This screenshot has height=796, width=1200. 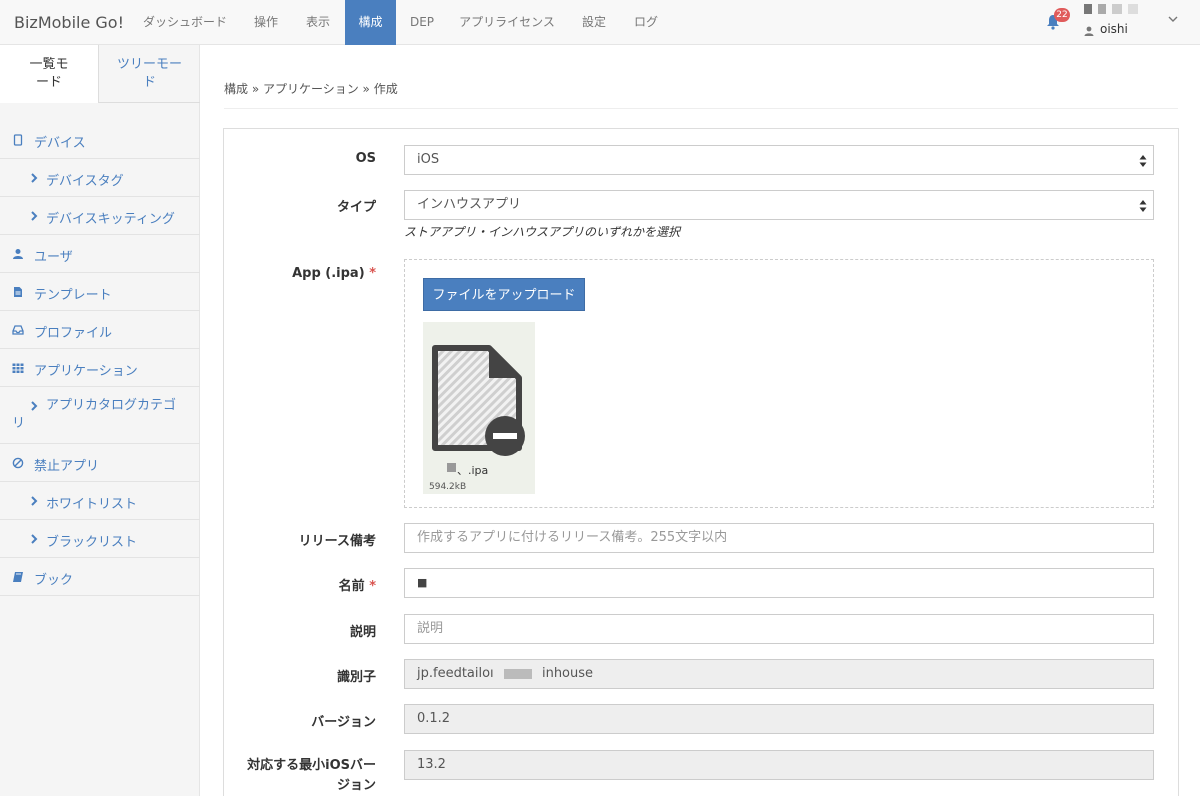 I want to click on version-label: バージョン, so click(x=343, y=722).